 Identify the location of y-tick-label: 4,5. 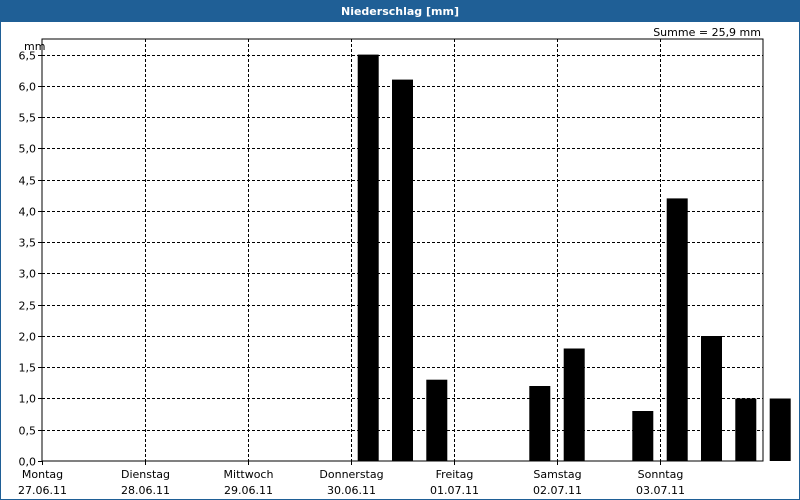
(28, 181).